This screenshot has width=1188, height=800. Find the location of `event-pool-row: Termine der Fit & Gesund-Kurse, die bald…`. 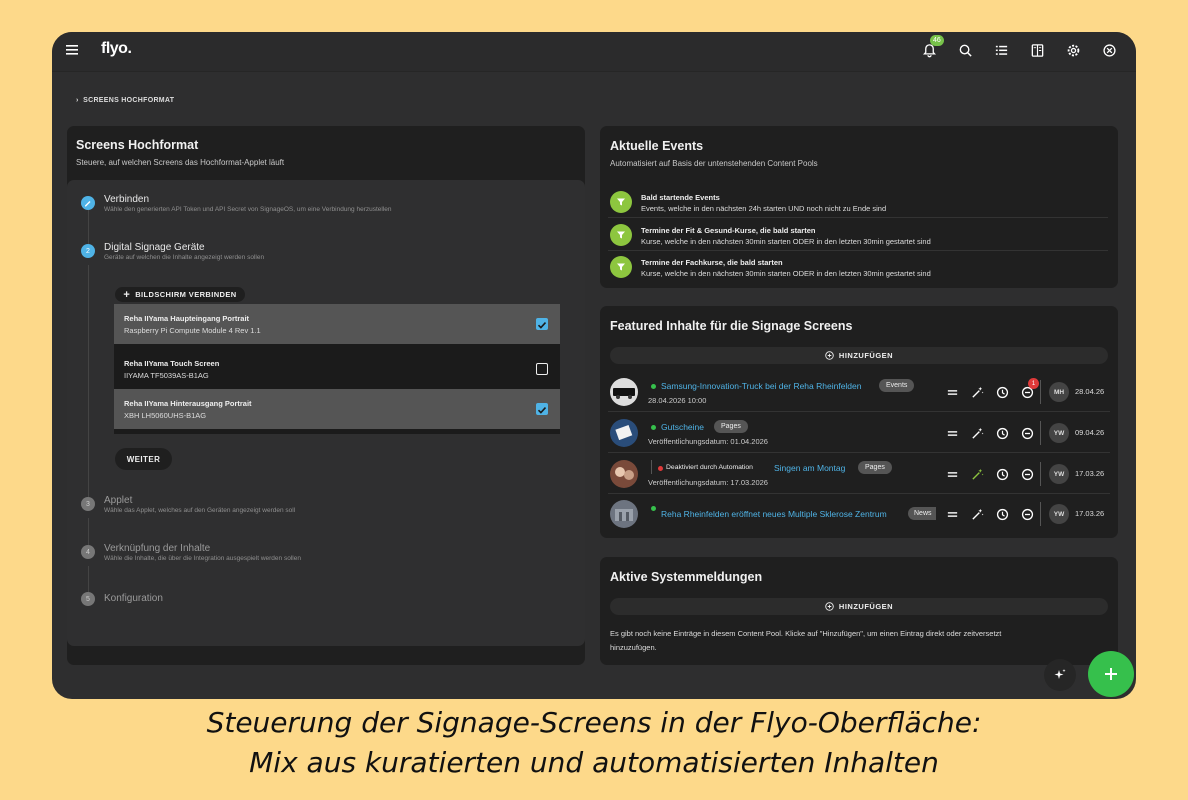

event-pool-row: Termine der Fit & Gesund-Kurse, die bald… is located at coordinates (858, 235).